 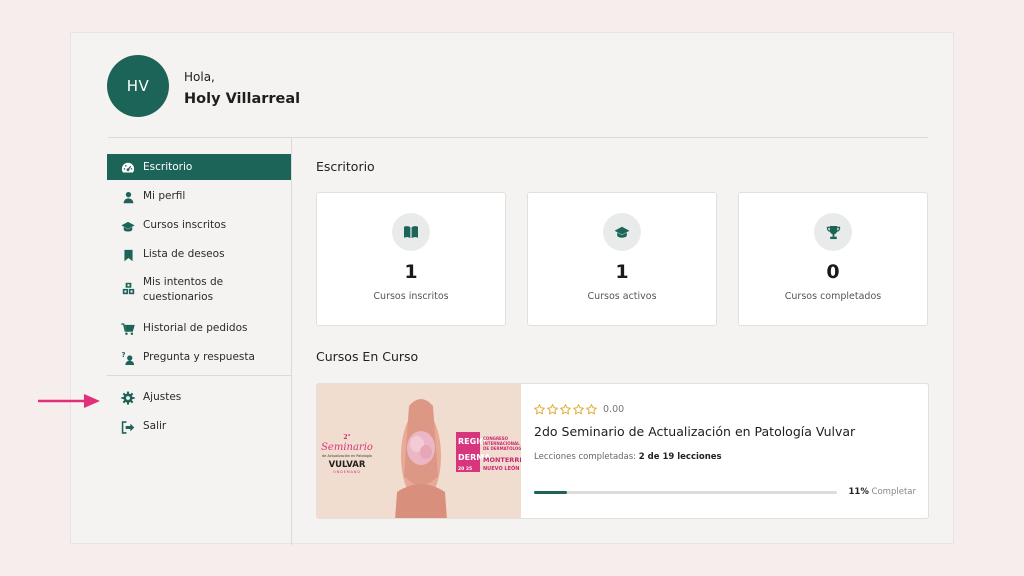 I want to click on page-title: Escritorio, so click(x=345, y=166).